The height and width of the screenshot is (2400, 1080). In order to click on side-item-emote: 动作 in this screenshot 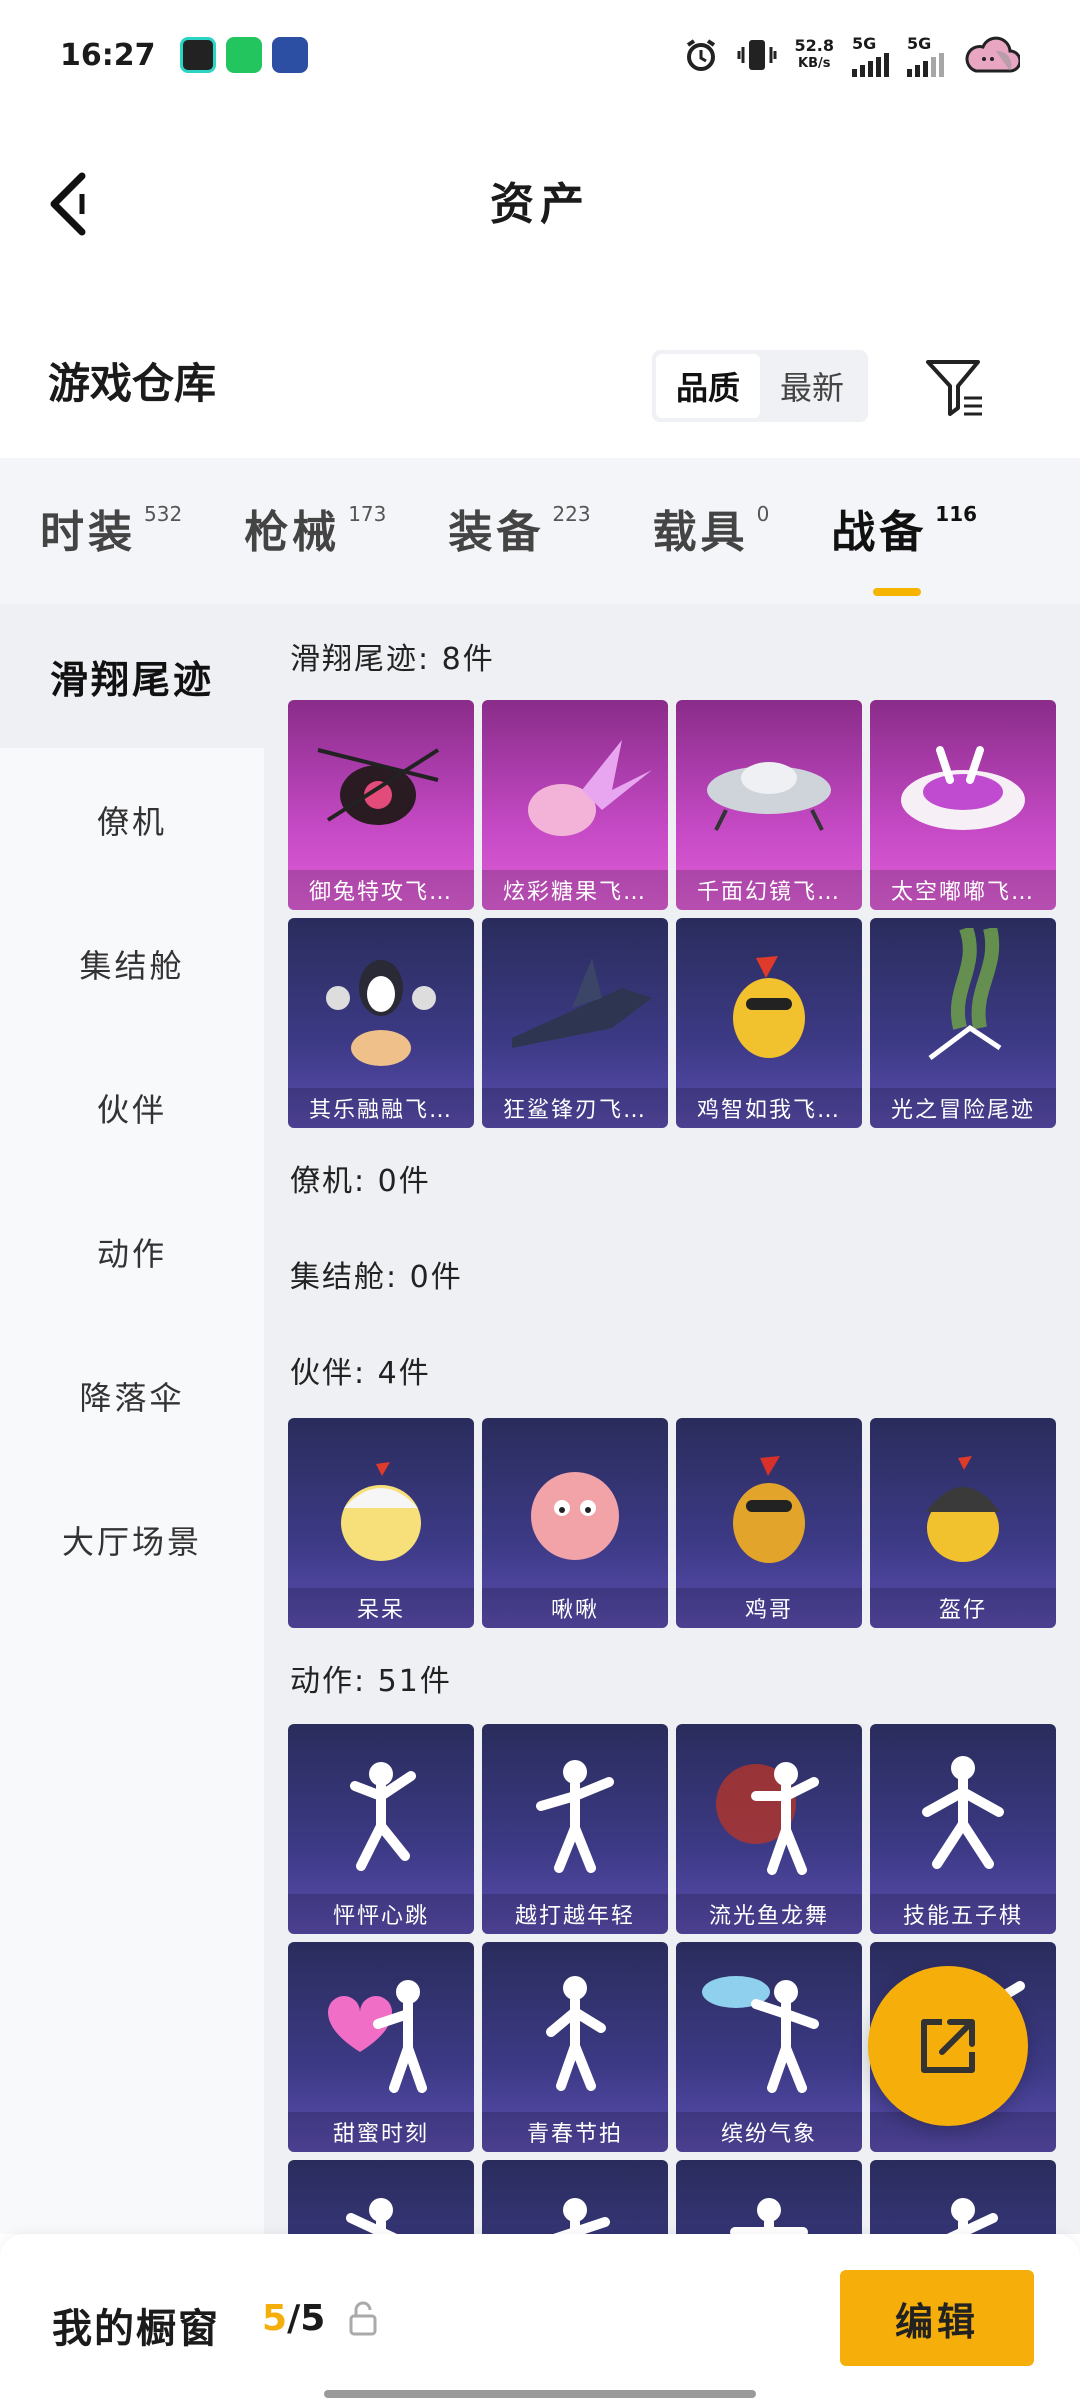, I will do `click(132, 1252)`.